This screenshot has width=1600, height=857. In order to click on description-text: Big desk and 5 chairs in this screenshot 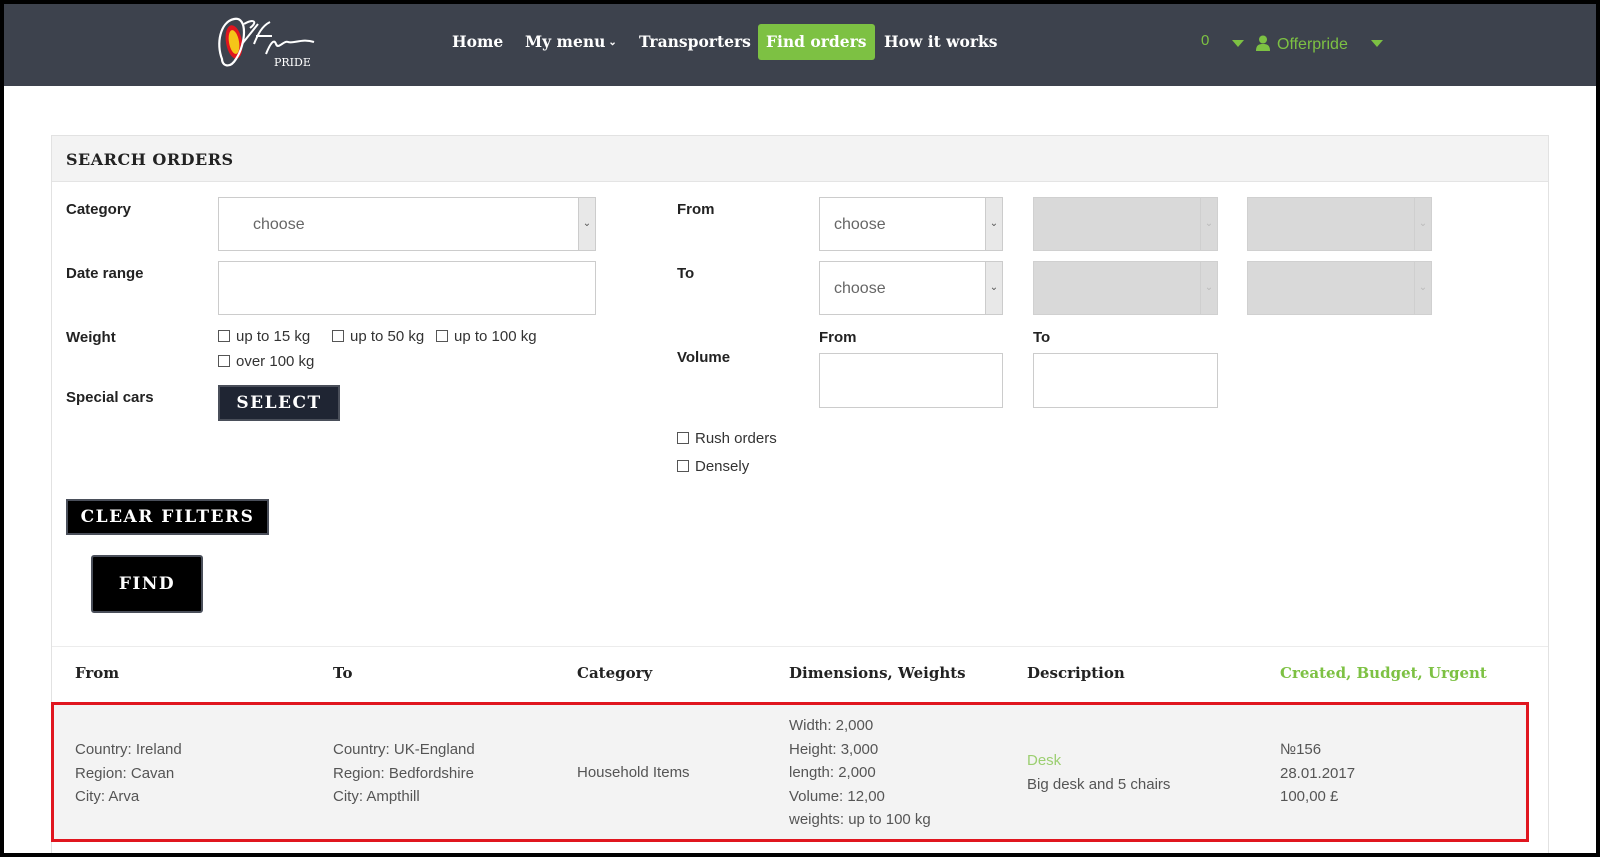, I will do `click(1099, 784)`.